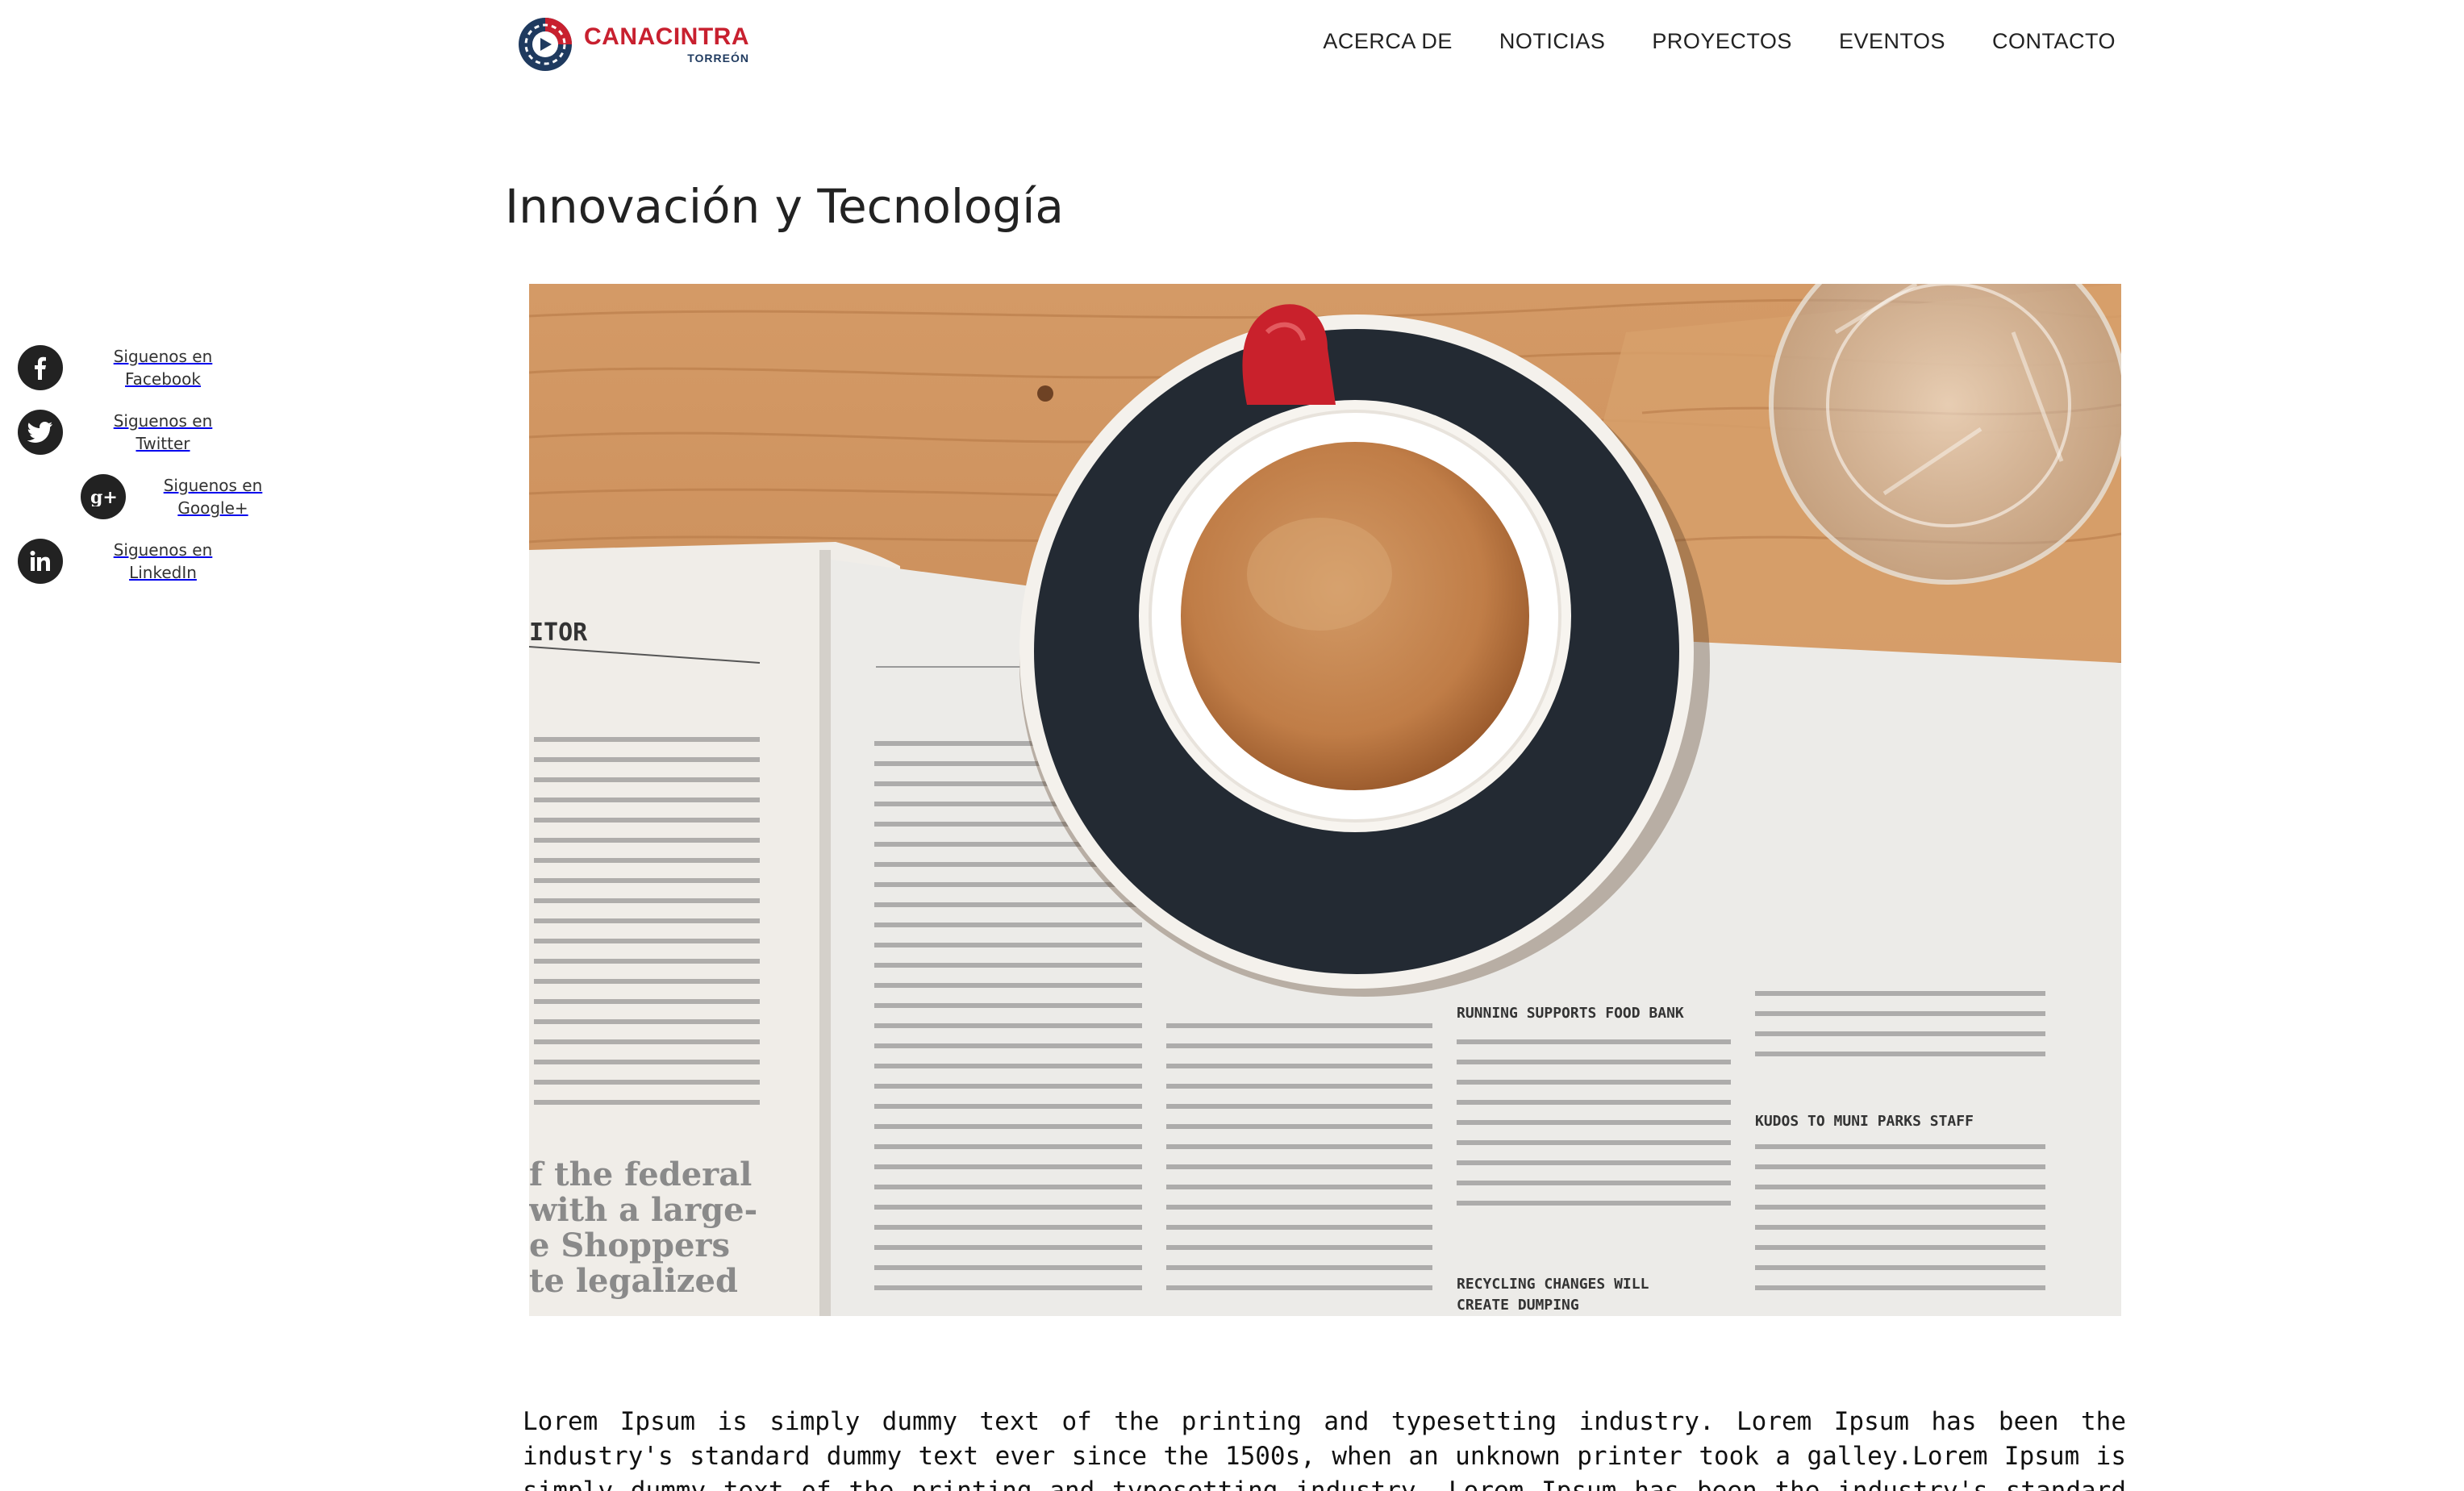  Describe the element at coordinates (633, 1281) in the screenshot. I see `newspaper-pull-quote-line: te legalized` at that location.